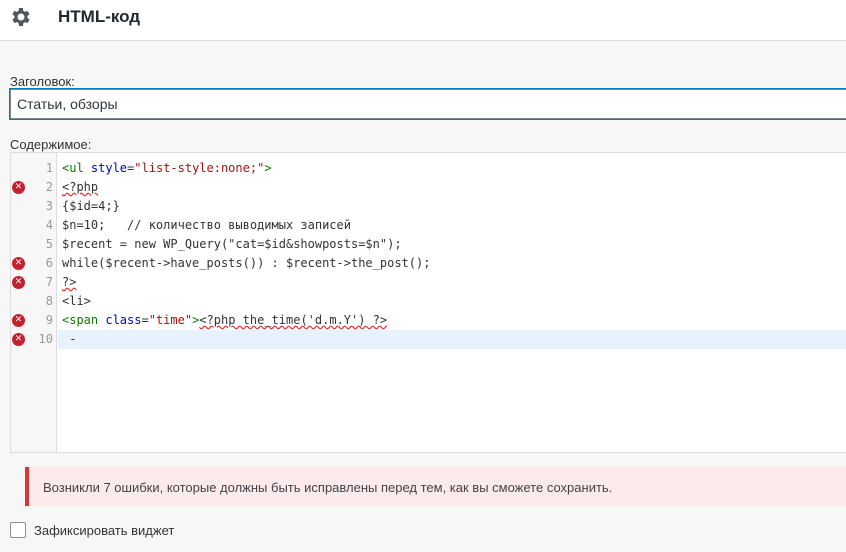  What do you see at coordinates (428, 168) in the screenshot?
I see `code-line: 1 <ul style="list-style:none;">` at bounding box center [428, 168].